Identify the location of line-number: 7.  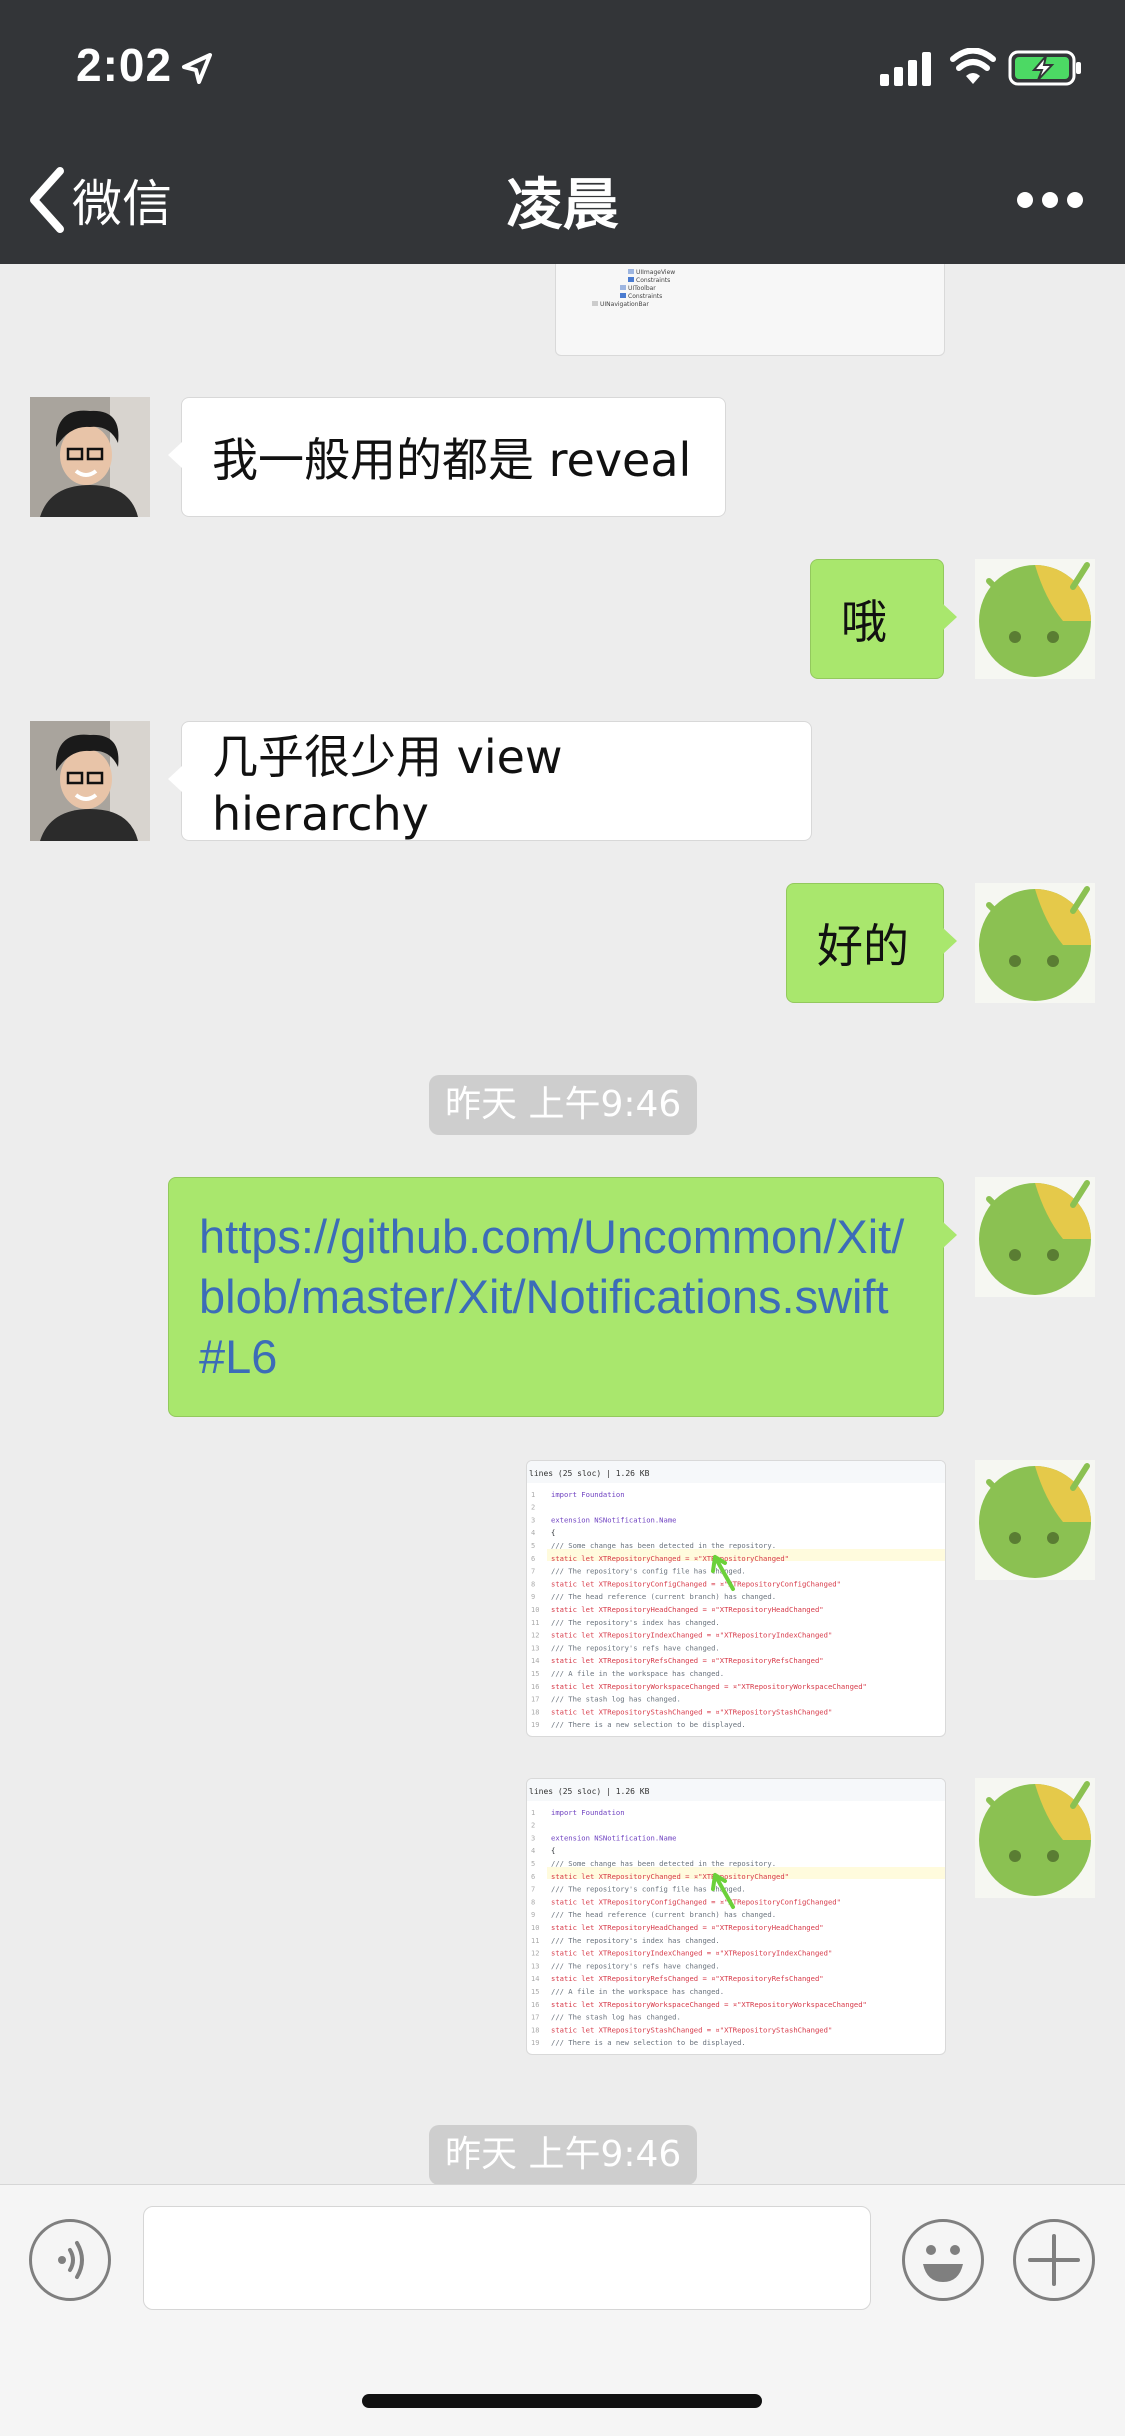
(533, 1890).